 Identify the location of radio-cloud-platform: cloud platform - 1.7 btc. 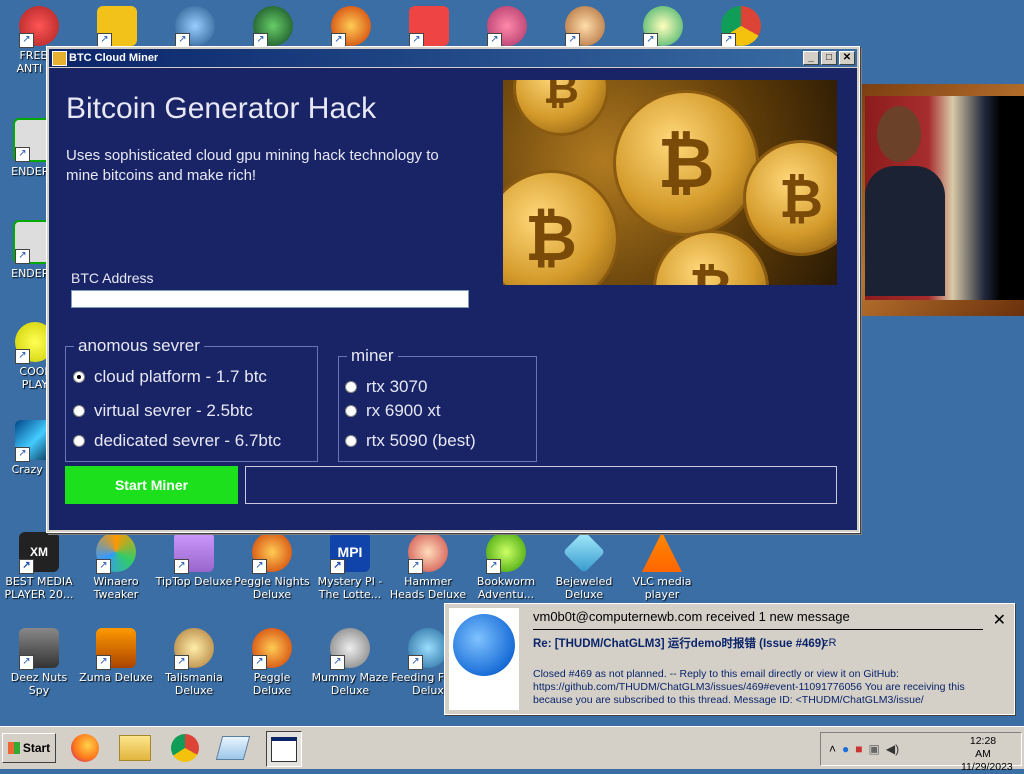
(170, 377).